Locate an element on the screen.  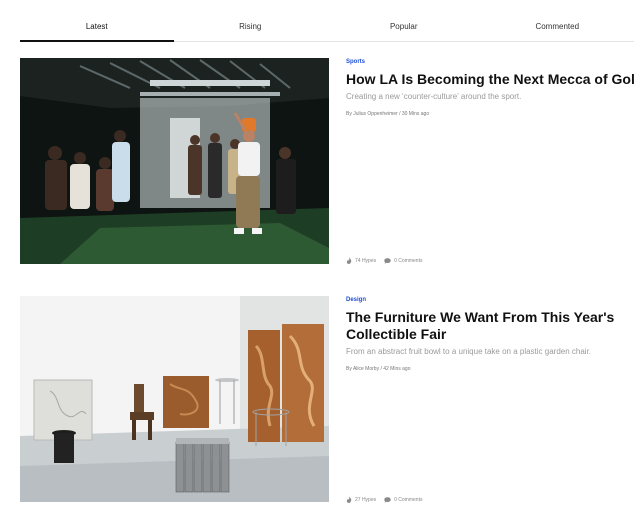
article-meta: 27 Hypes 0 Comments is located at coordinates (384, 499).